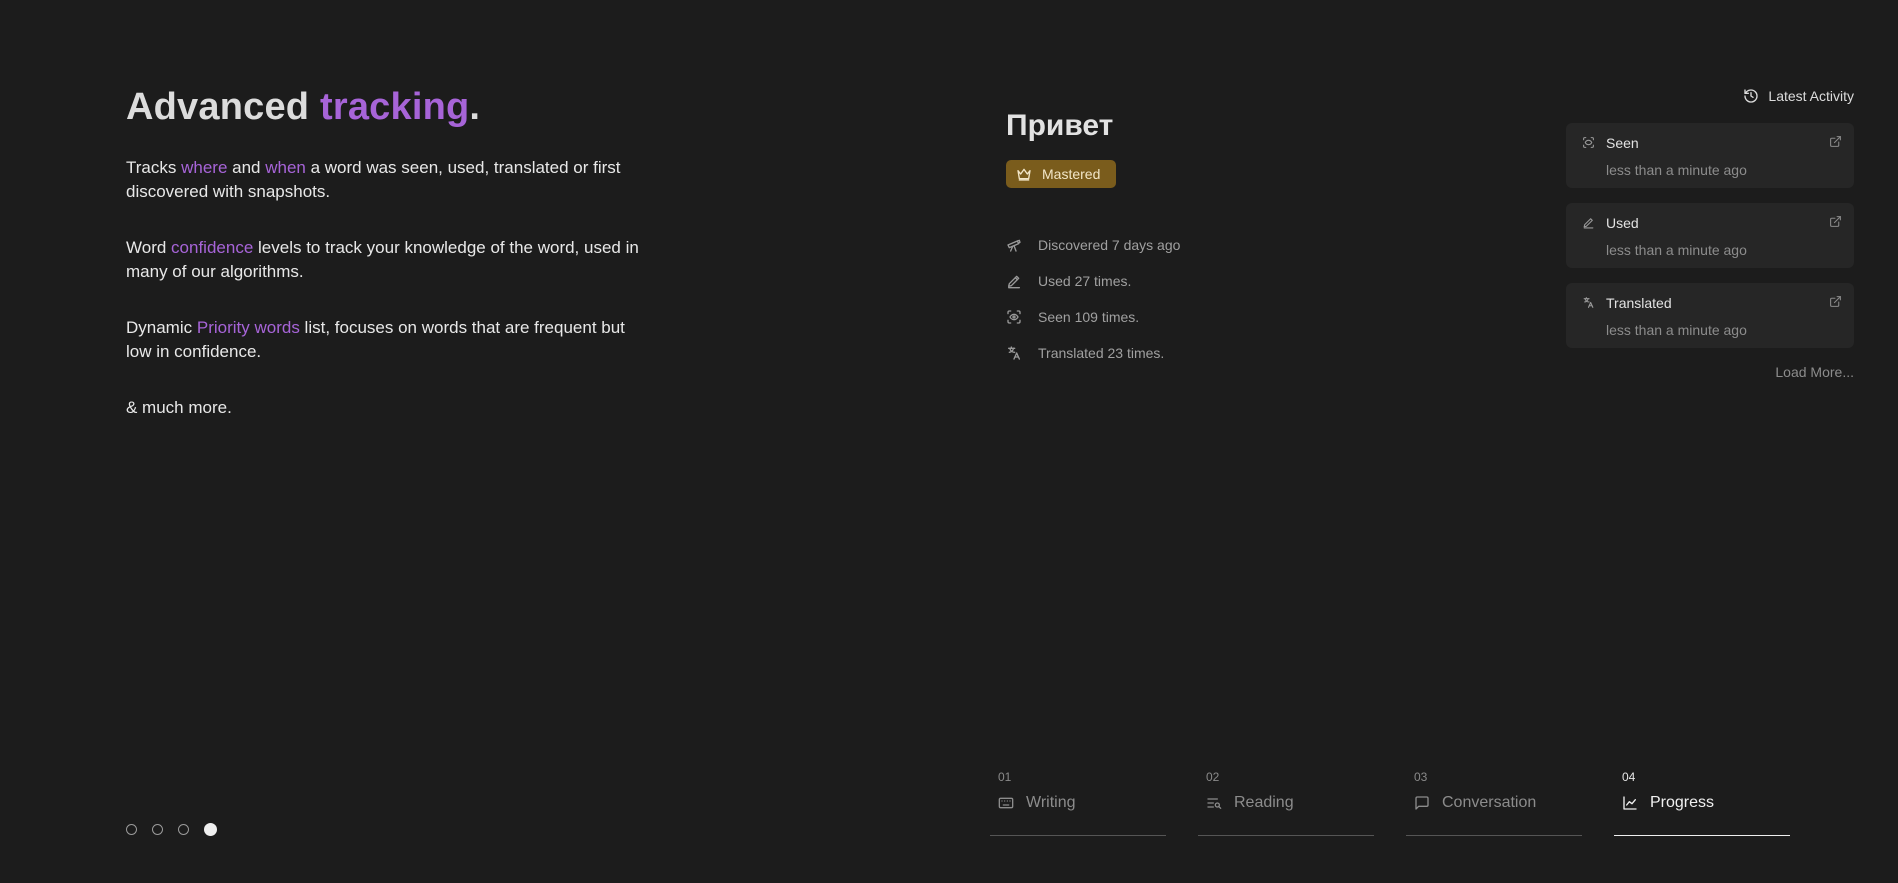 This screenshot has height=883, width=1898. What do you see at coordinates (212, 247) in the screenshot?
I see `highlight-confidence: confidence` at bounding box center [212, 247].